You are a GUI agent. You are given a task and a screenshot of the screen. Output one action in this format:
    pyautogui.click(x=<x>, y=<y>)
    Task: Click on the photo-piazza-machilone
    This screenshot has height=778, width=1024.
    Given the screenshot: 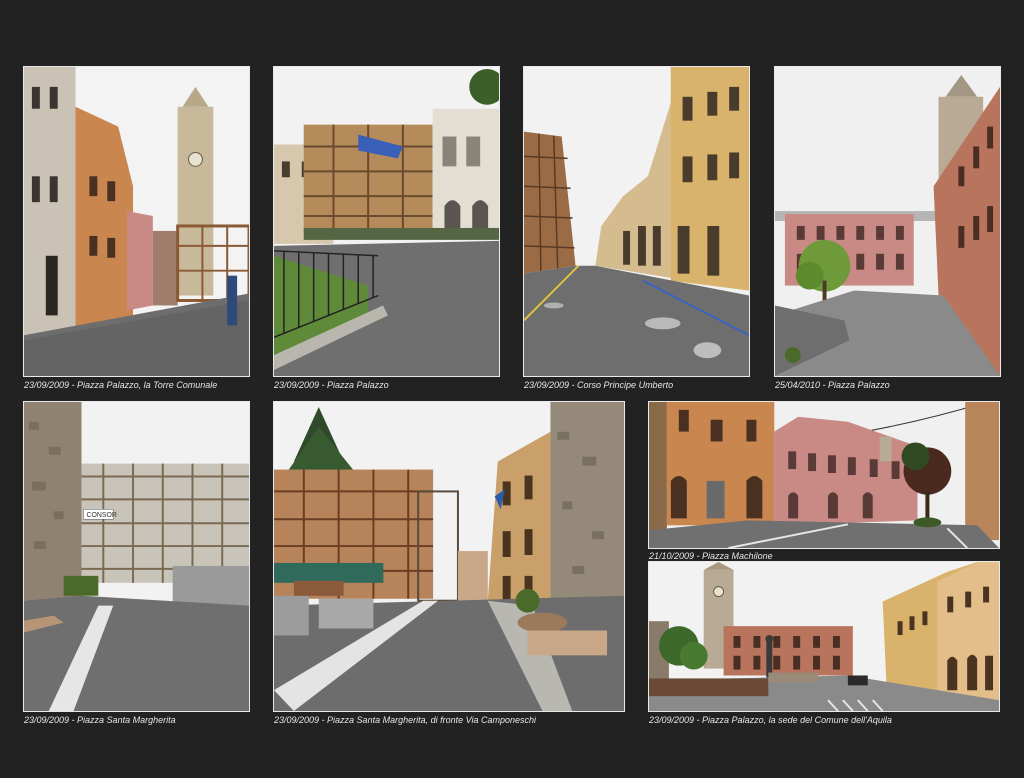 What is the action you would take?
    pyautogui.click(x=824, y=475)
    